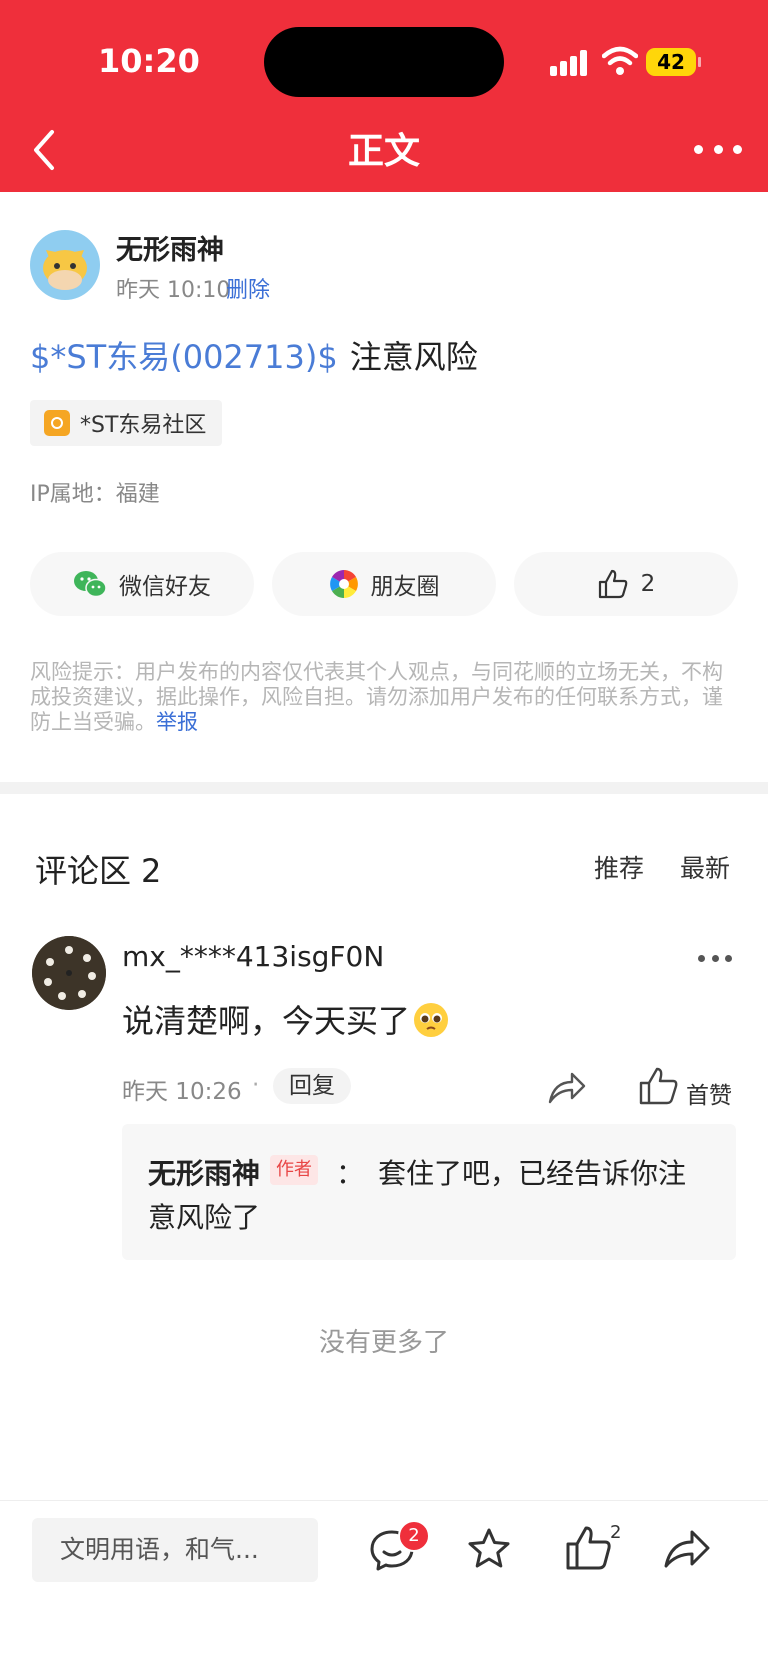 The image size is (768, 1671). Describe the element at coordinates (165, 587) in the screenshot. I see `share-wechat-label: 微信好友` at that location.